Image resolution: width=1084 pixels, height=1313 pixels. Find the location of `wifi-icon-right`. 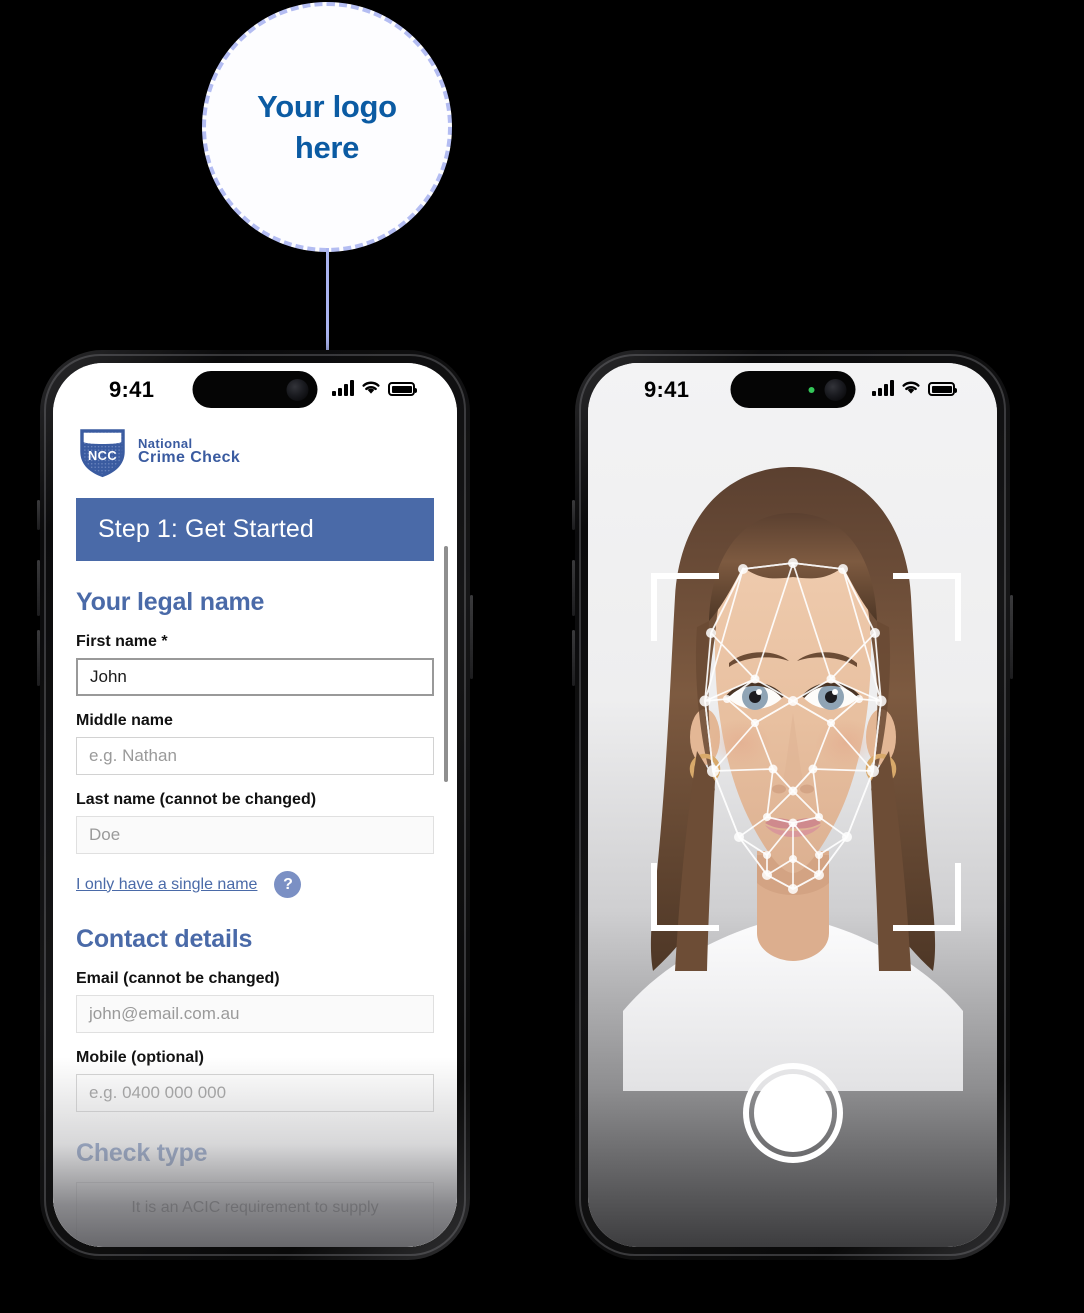

wifi-icon-right is located at coordinates (911, 387).